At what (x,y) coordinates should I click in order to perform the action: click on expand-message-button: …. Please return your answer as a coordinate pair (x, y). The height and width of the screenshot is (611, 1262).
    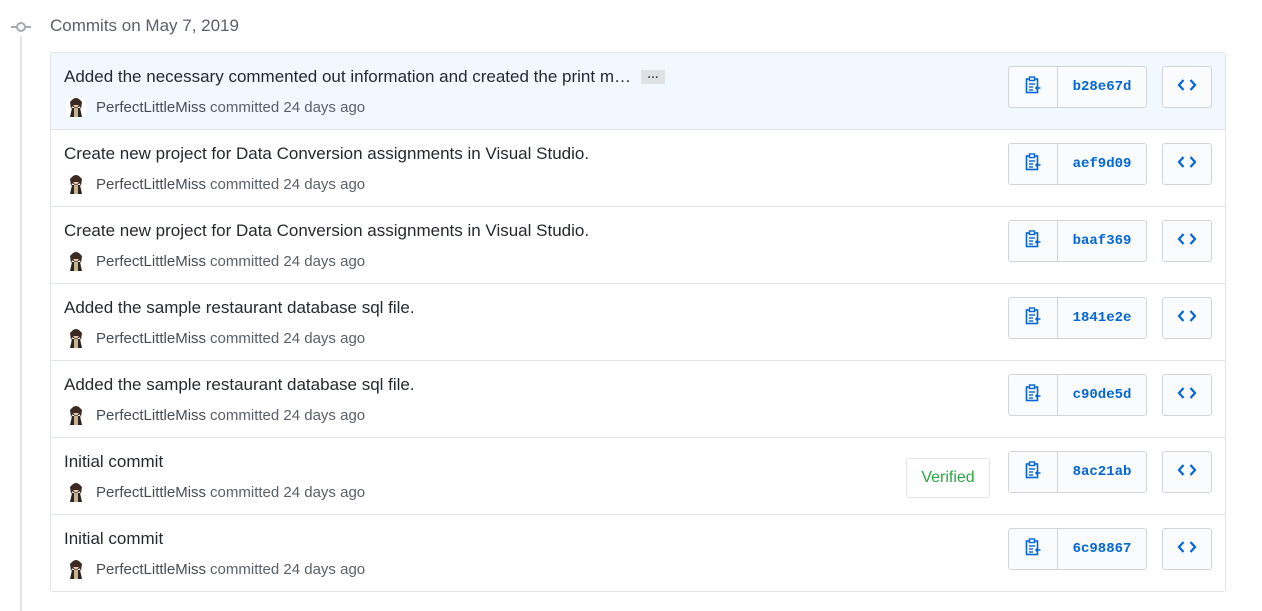
    Looking at the image, I should click on (652, 76).